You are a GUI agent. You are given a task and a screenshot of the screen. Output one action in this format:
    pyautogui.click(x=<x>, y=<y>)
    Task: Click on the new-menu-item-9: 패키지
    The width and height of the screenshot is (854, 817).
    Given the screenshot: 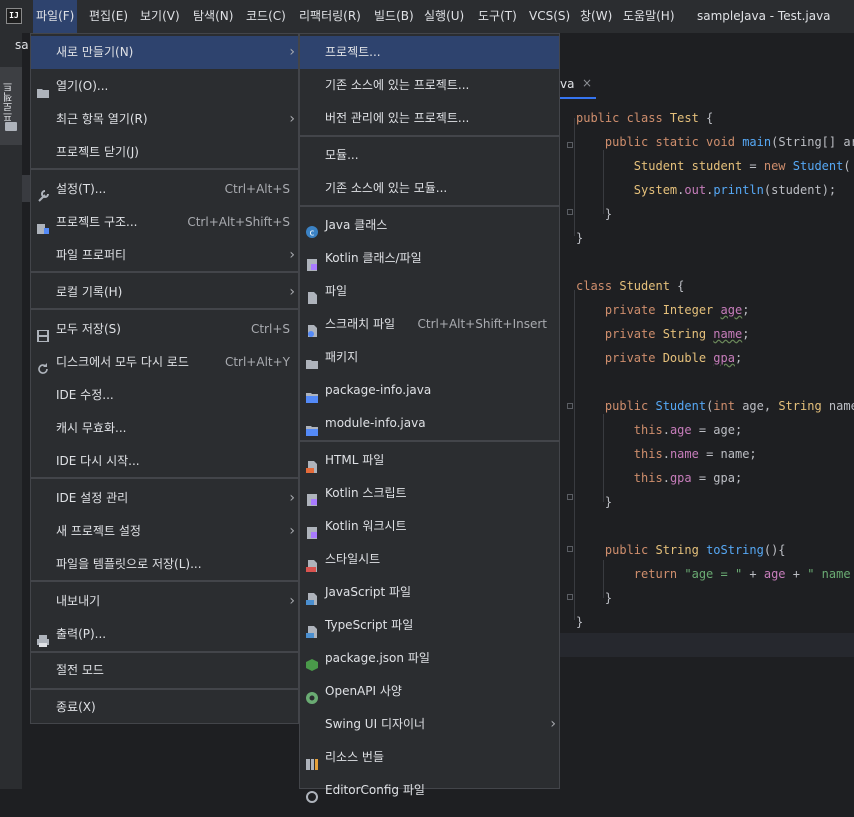 What is the action you would take?
    pyautogui.click(x=429, y=357)
    